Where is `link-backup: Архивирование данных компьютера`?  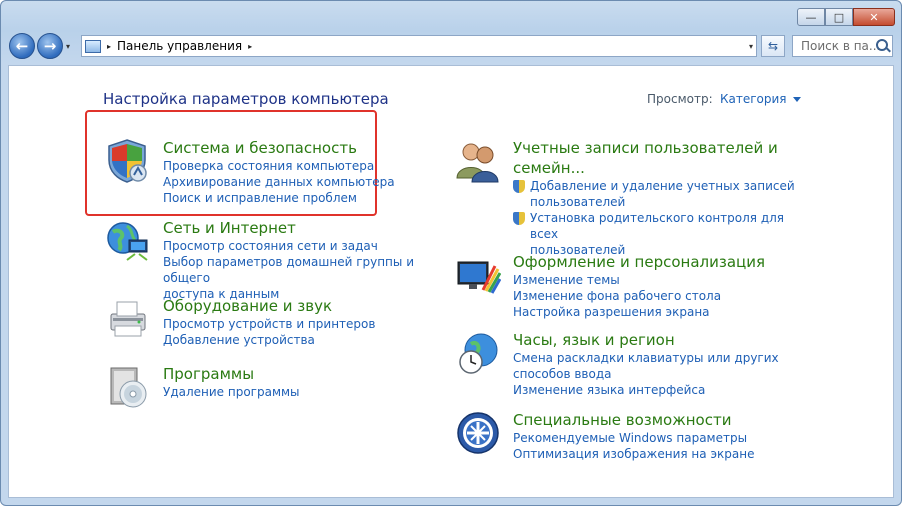
link-backup: Архивирование данных компьютера is located at coordinates (313, 182).